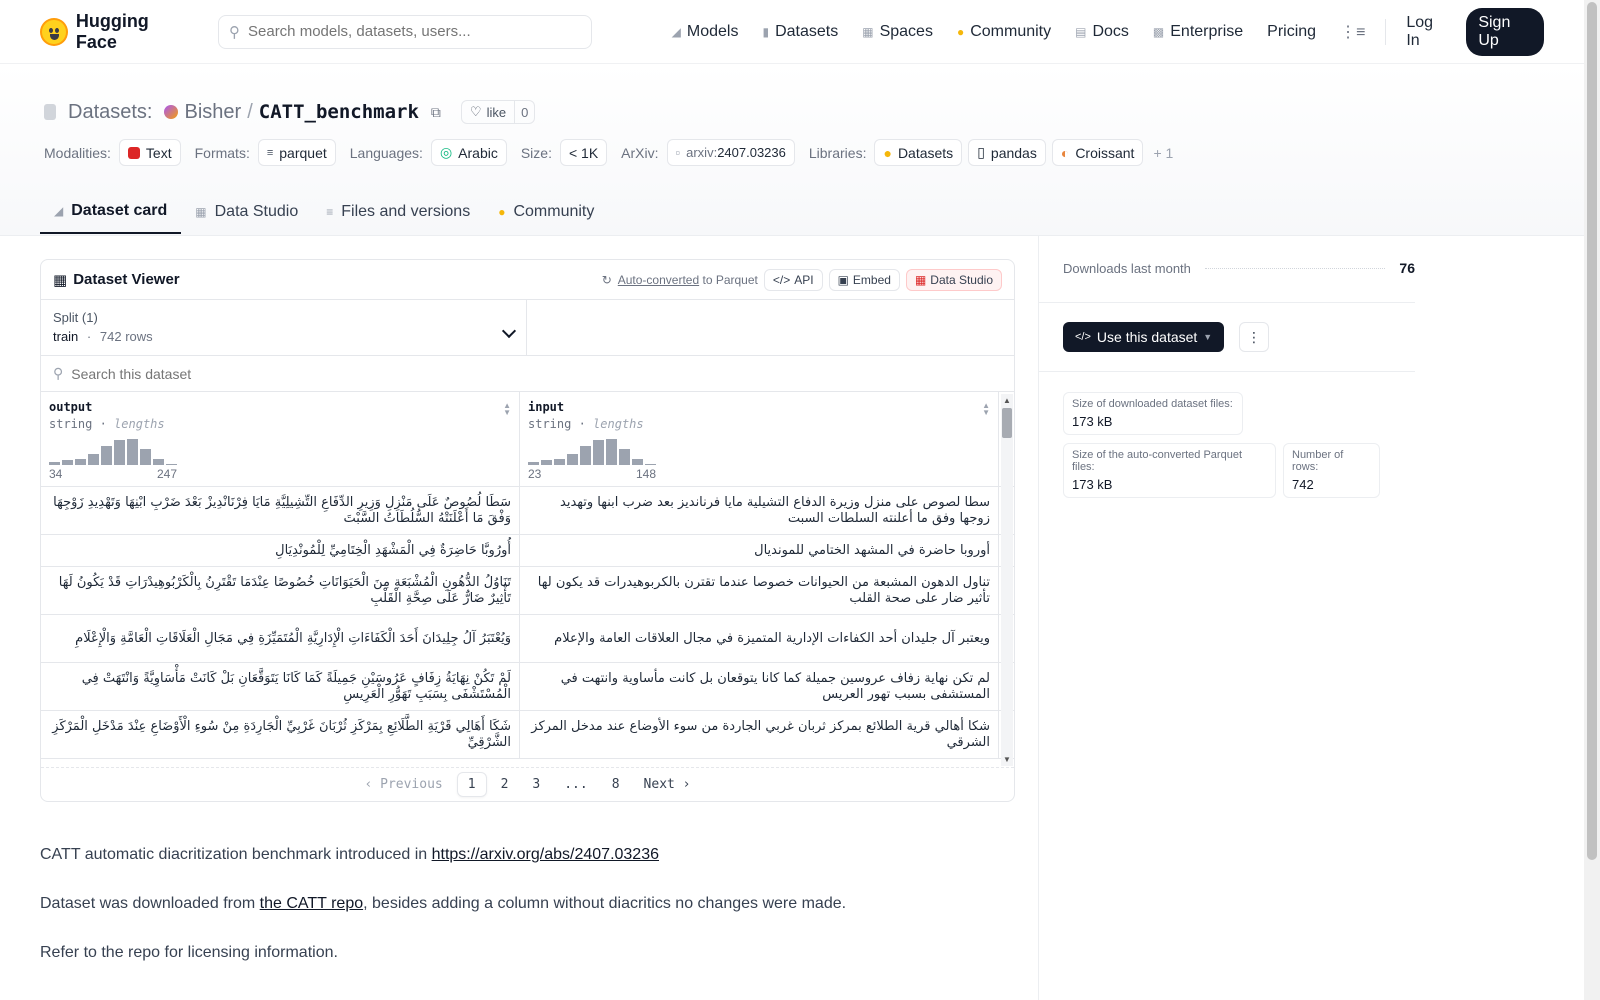  I want to click on page-button-8: 8, so click(616, 784).